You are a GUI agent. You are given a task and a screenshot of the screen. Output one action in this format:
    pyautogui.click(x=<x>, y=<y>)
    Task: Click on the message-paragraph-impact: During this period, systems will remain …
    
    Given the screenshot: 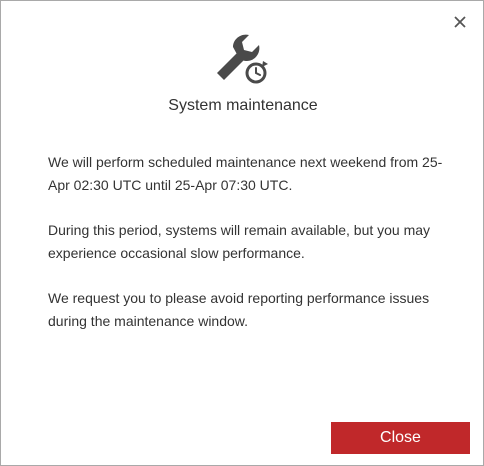 What is the action you would take?
    pyautogui.click(x=239, y=241)
    